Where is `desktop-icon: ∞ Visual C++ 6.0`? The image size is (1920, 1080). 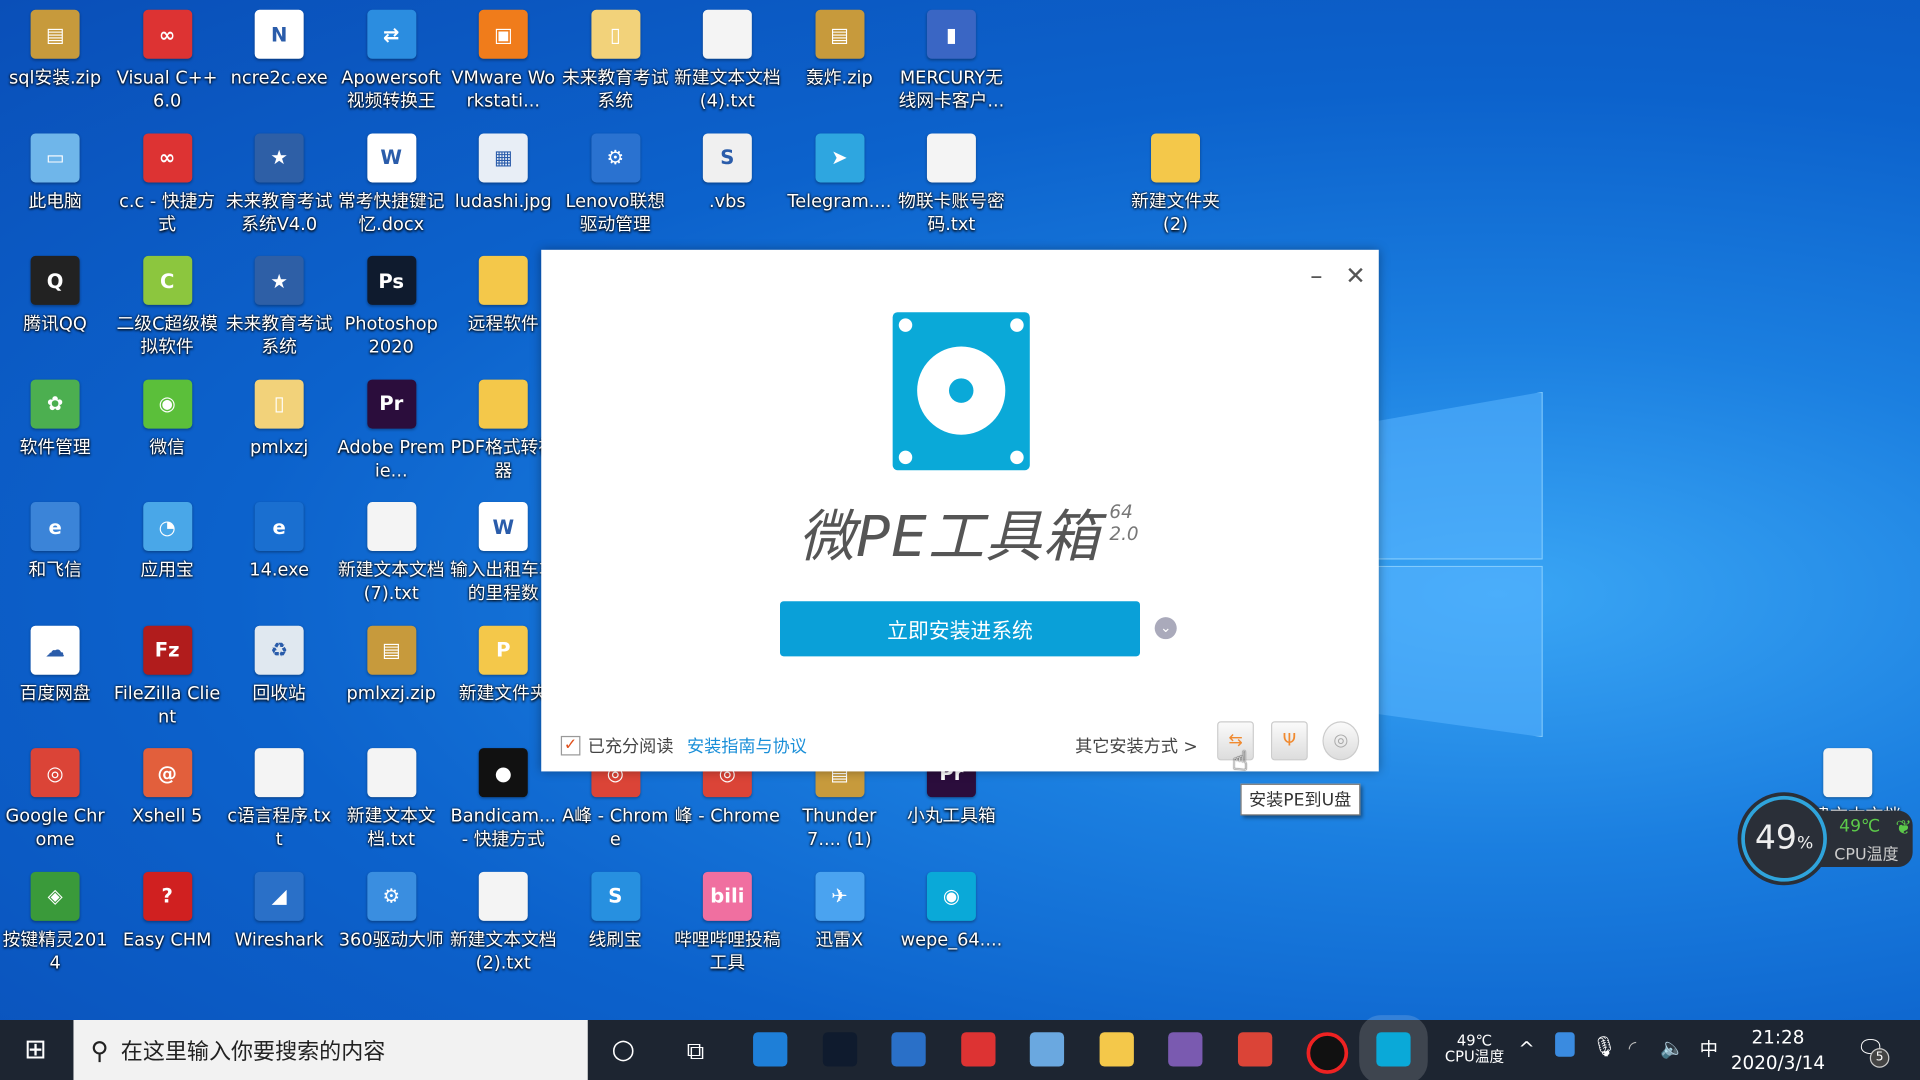 desktop-icon: ∞ Visual C++ 6.0 is located at coordinates (167, 61).